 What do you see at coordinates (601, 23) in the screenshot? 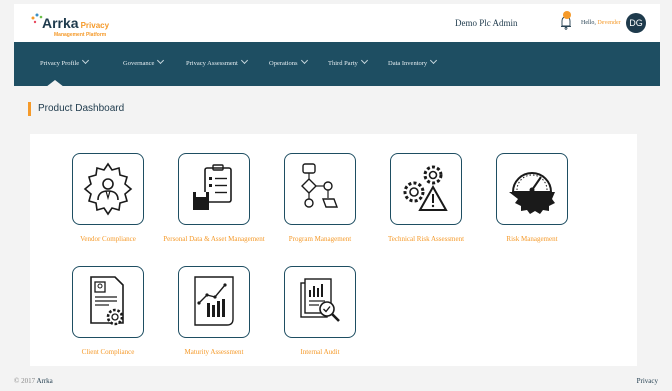
I see `greeting: Hello, Devender` at bounding box center [601, 23].